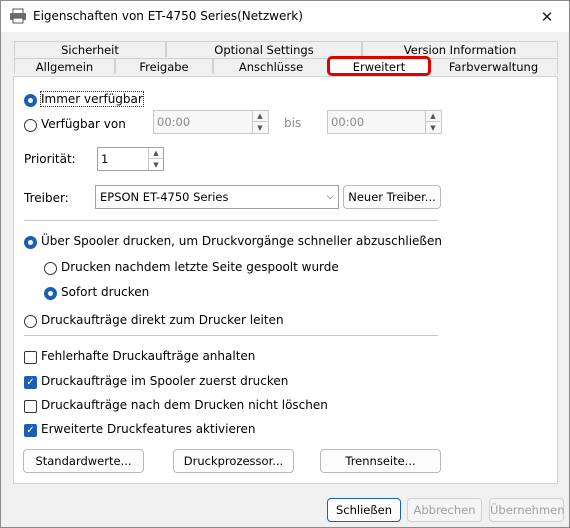  I want to click on chevron-down-icon: ⌵, so click(330, 196).